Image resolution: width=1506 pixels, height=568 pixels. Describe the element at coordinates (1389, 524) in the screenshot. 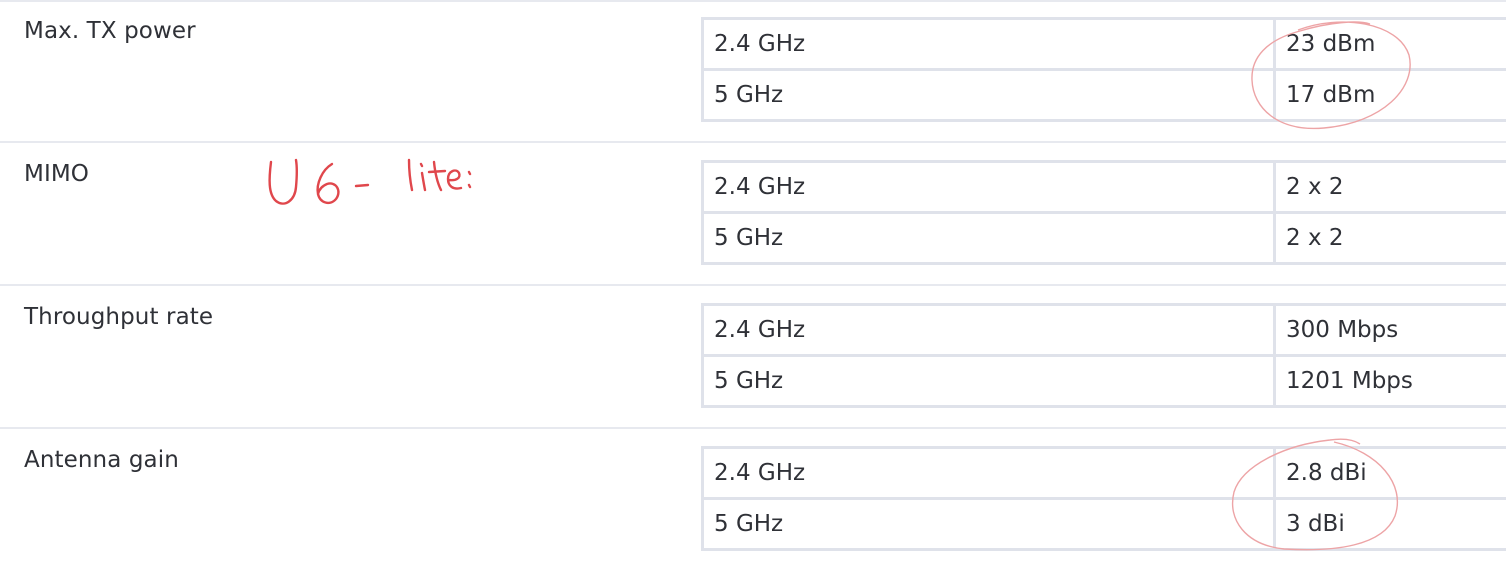

I see `value-cell: 3 dBi` at that location.